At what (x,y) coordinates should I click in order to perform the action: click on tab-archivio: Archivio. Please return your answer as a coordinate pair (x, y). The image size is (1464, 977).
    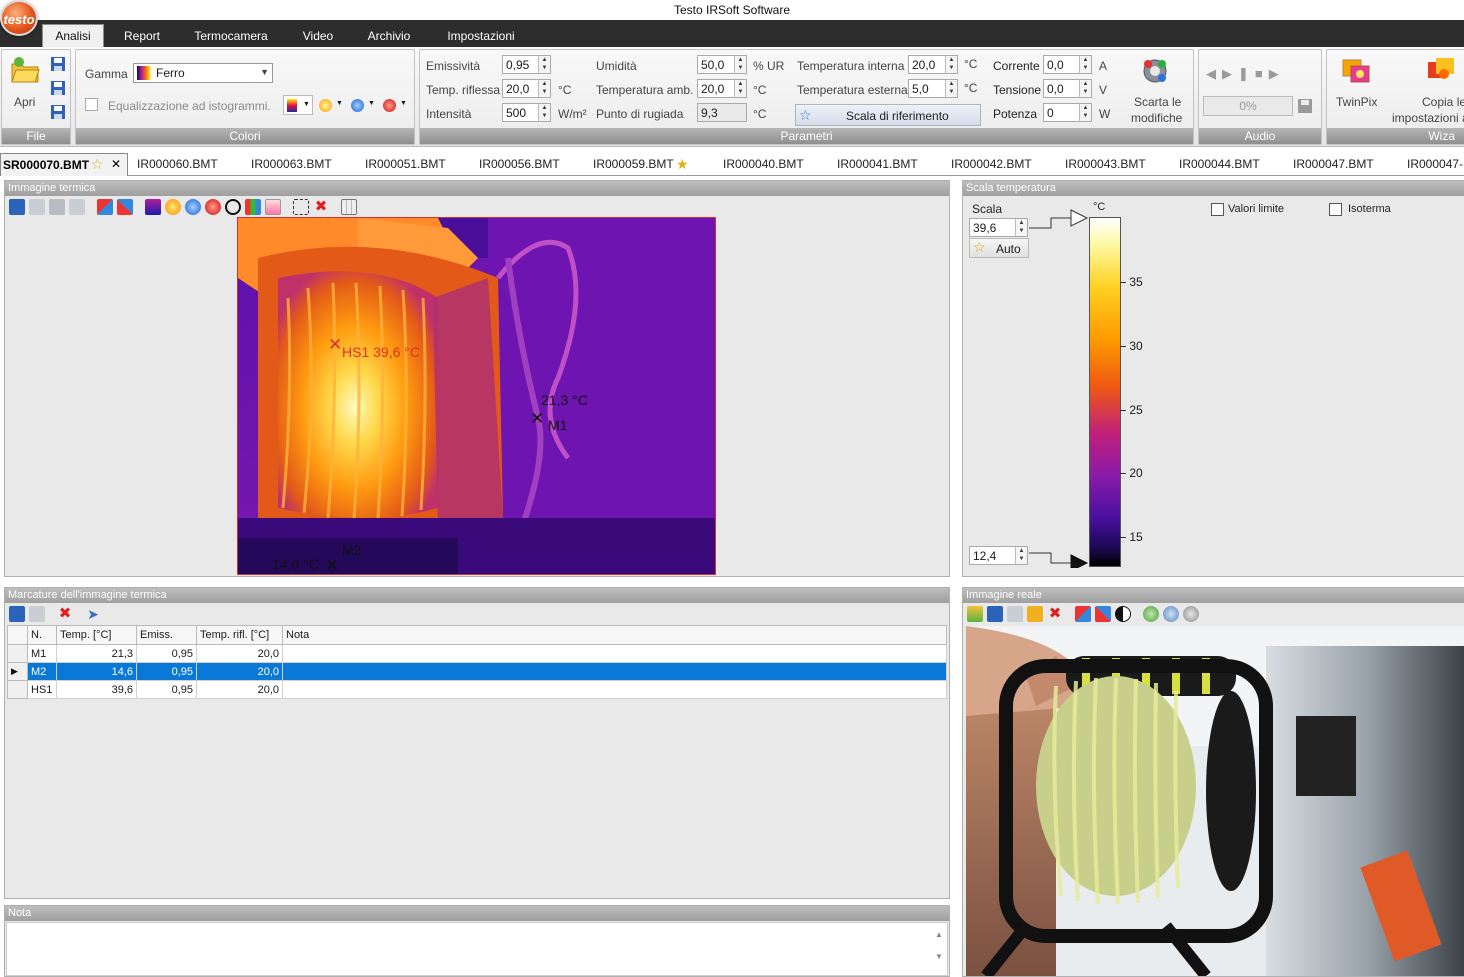
    Looking at the image, I should click on (389, 36).